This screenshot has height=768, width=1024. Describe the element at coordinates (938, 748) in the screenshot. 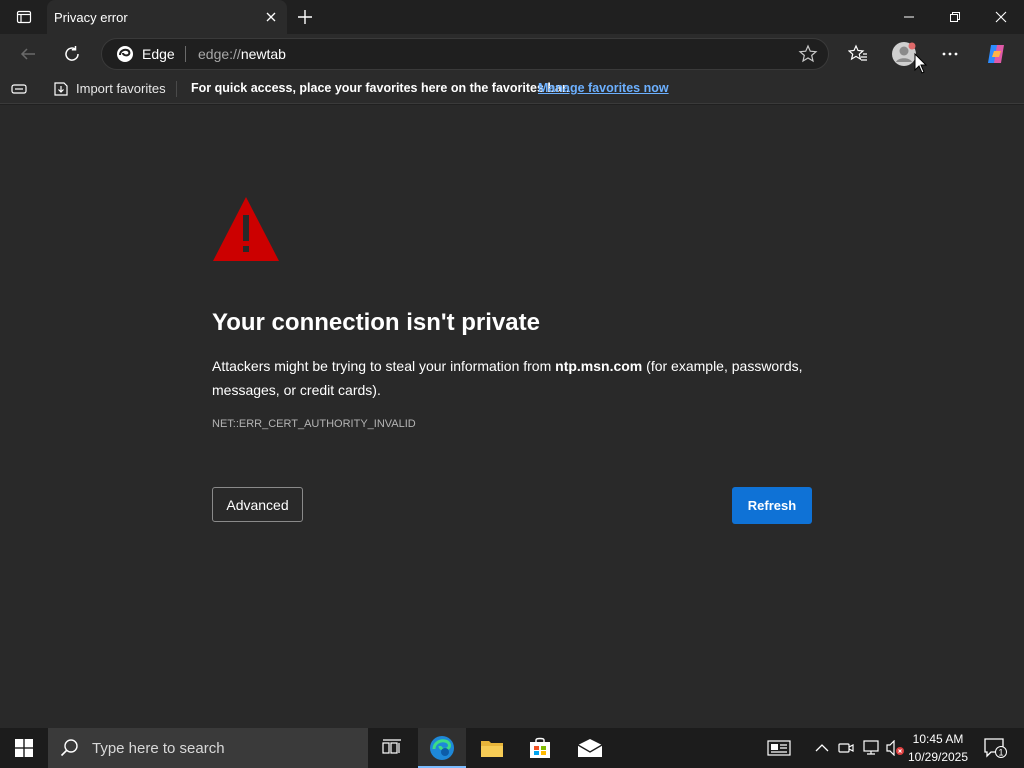

I see `taskbar-clock: 10:45 AM 10/29/2025` at that location.